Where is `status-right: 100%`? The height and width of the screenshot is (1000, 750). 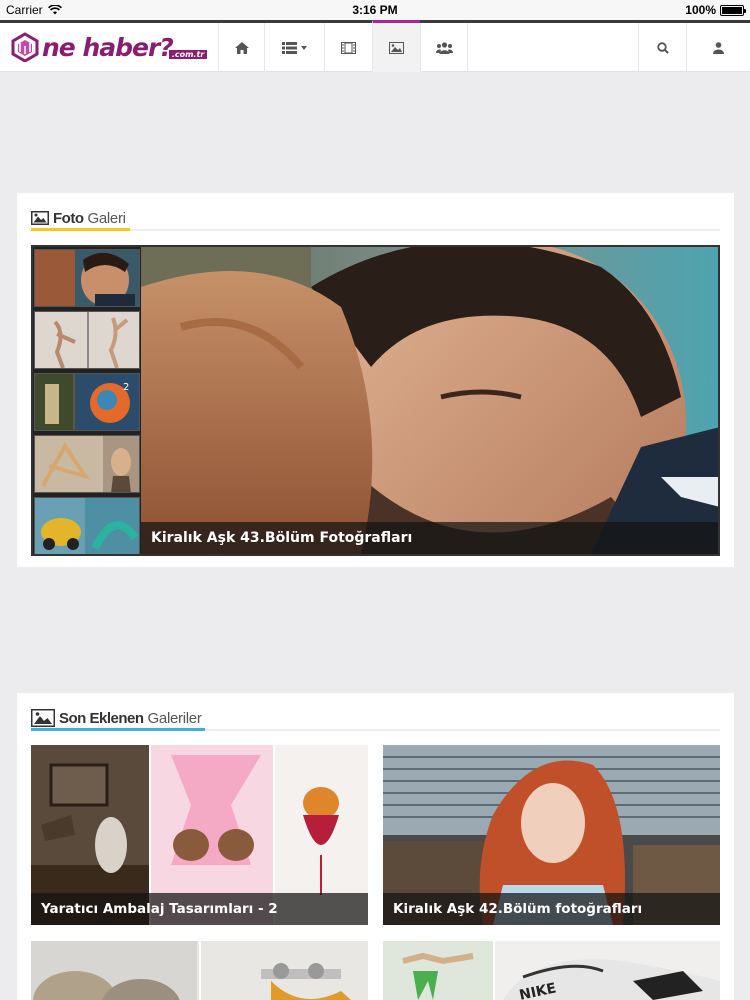
status-right: 100% is located at coordinates (715, 10).